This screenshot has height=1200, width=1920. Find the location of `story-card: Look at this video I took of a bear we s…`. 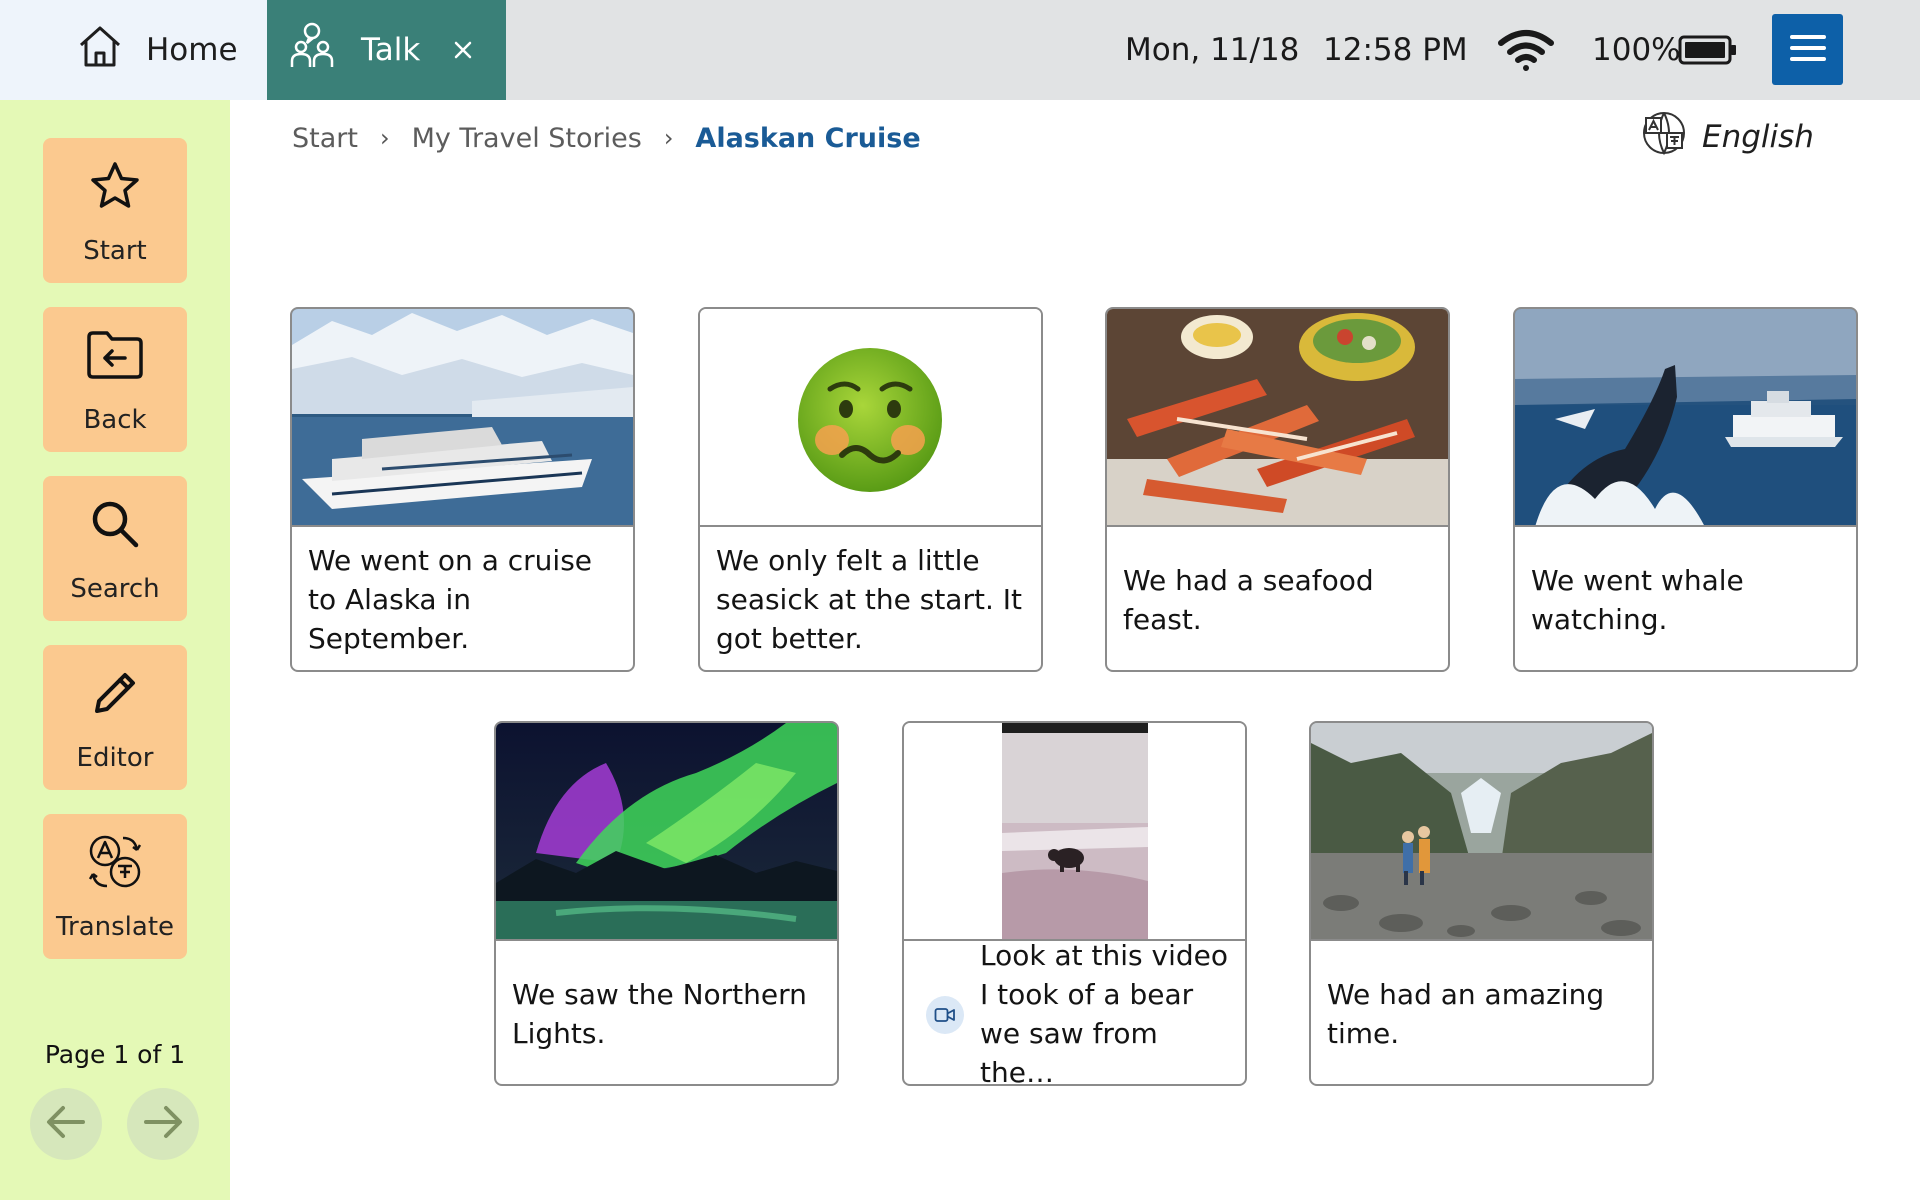

story-card: Look at this video I took of a bear we s… is located at coordinates (1074, 903).